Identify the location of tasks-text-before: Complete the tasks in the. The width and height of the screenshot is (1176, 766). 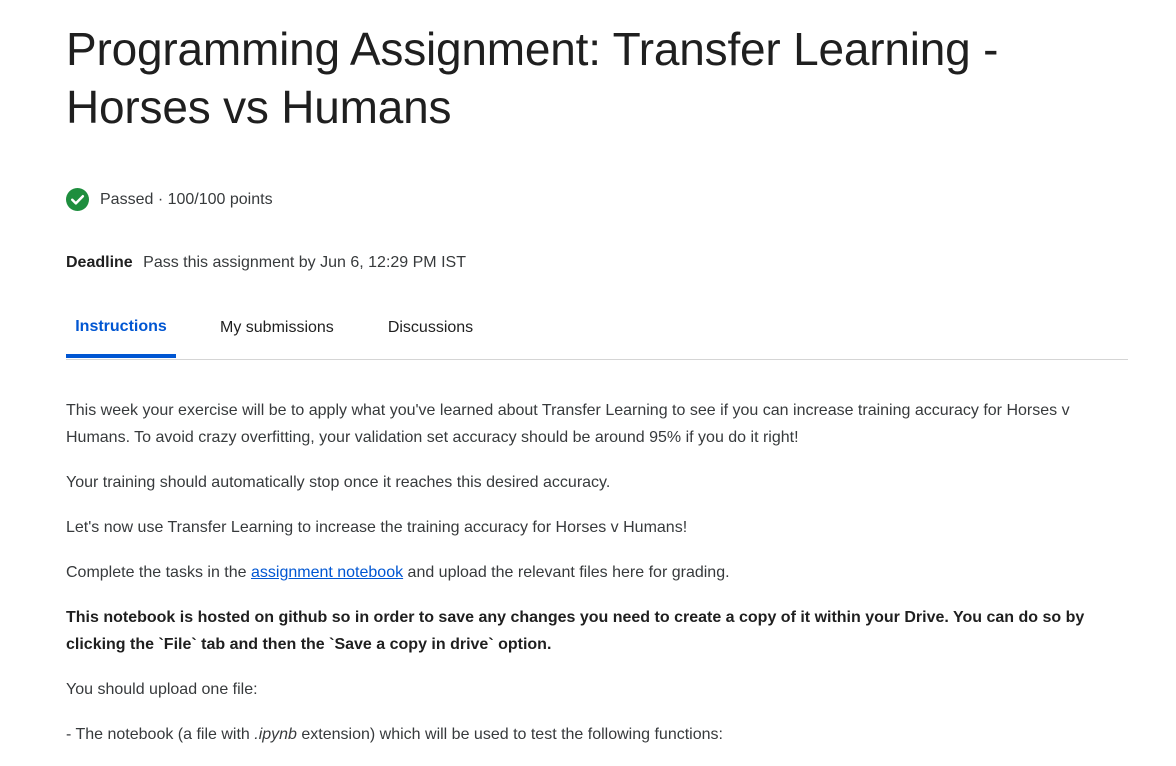
(158, 572).